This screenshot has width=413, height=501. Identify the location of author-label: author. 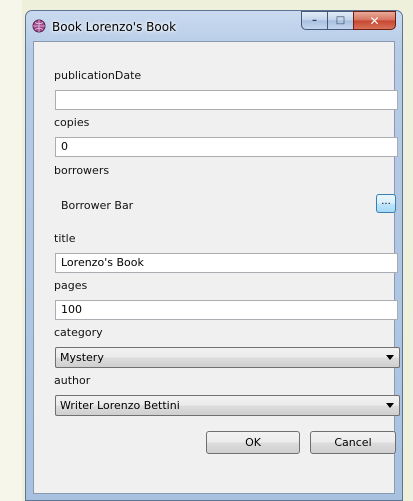
(72, 380).